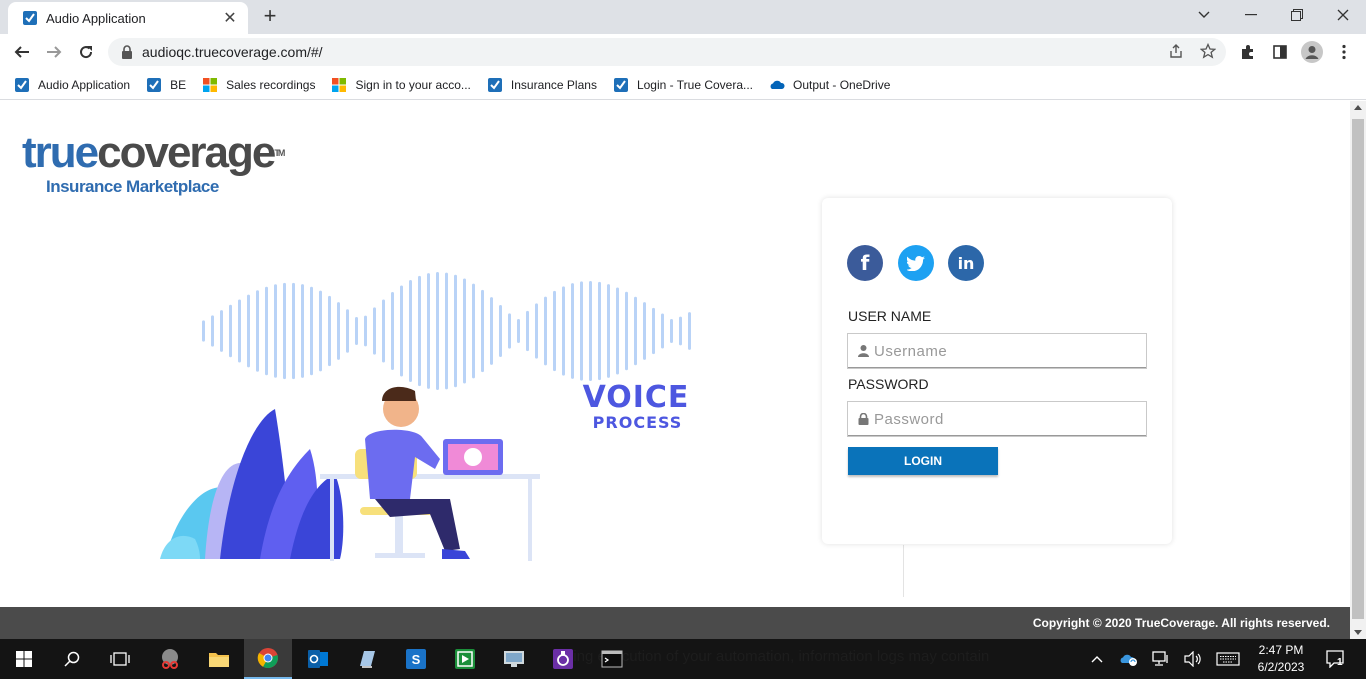 The width and height of the screenshot is (1366, 679). What do you see at coordinates (186, 152) in the screenshot?
I see `logo-part2: coverage` at bounding box center [186, 152].